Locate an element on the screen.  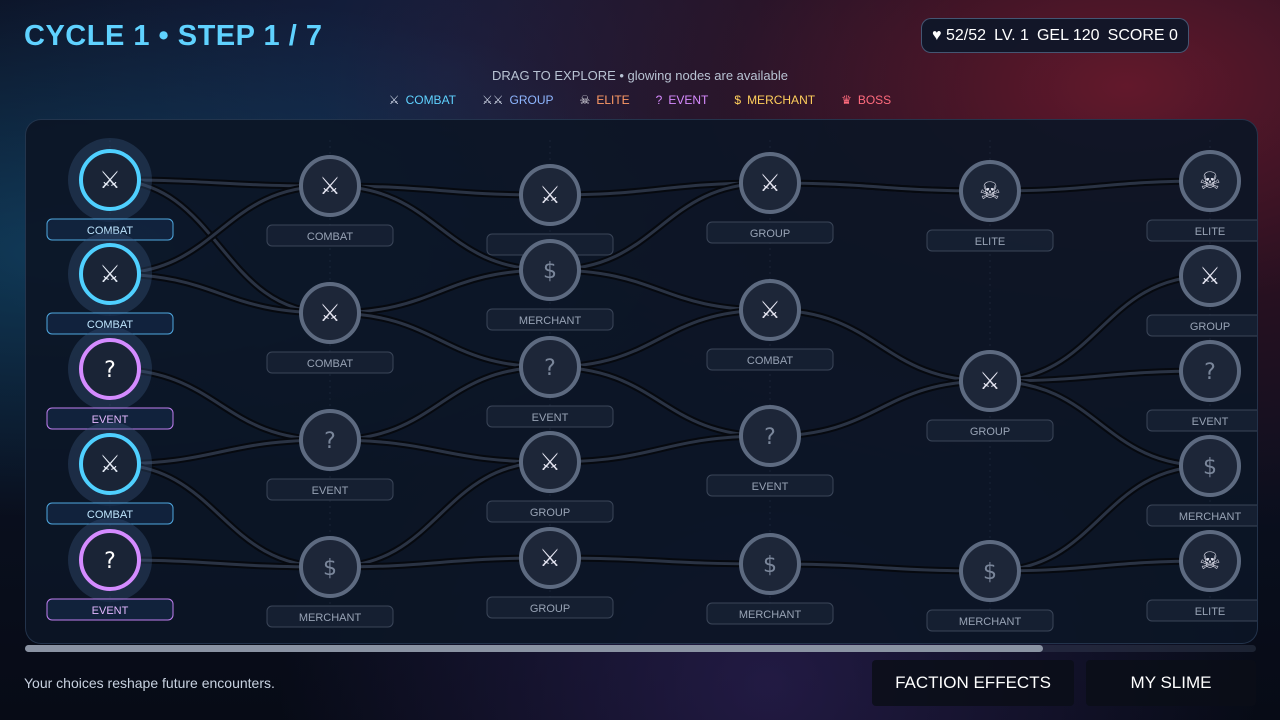
crown-icon: ♛ is located at coordinates (846, 100).